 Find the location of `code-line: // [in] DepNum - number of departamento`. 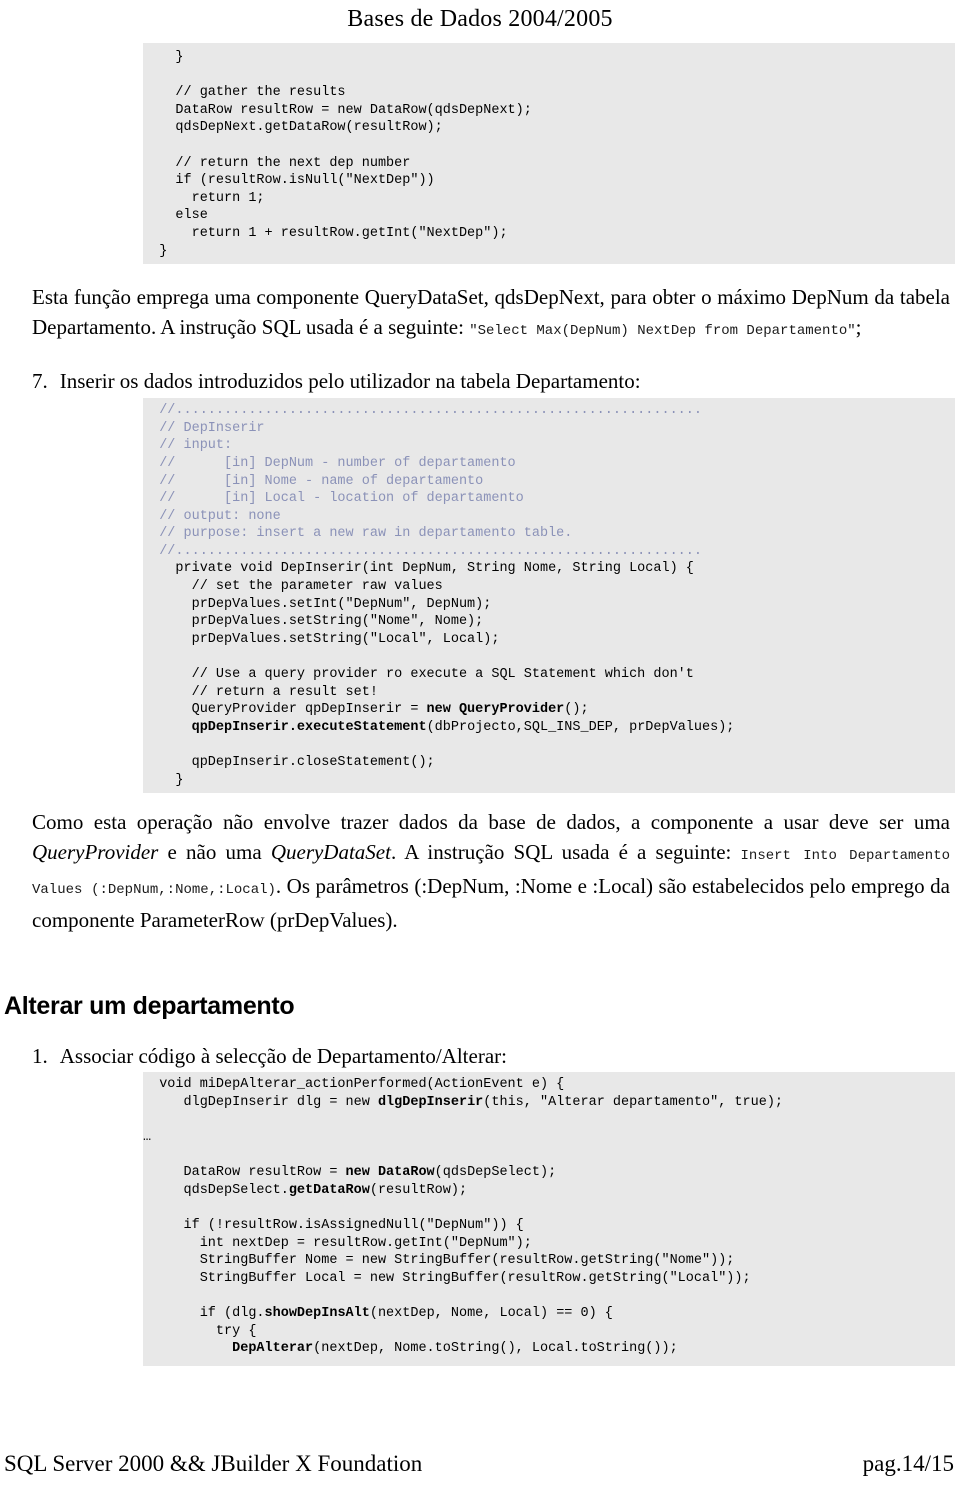

code-line: // [in] DepNum - number of departamento is located at coordinates (549, 464).